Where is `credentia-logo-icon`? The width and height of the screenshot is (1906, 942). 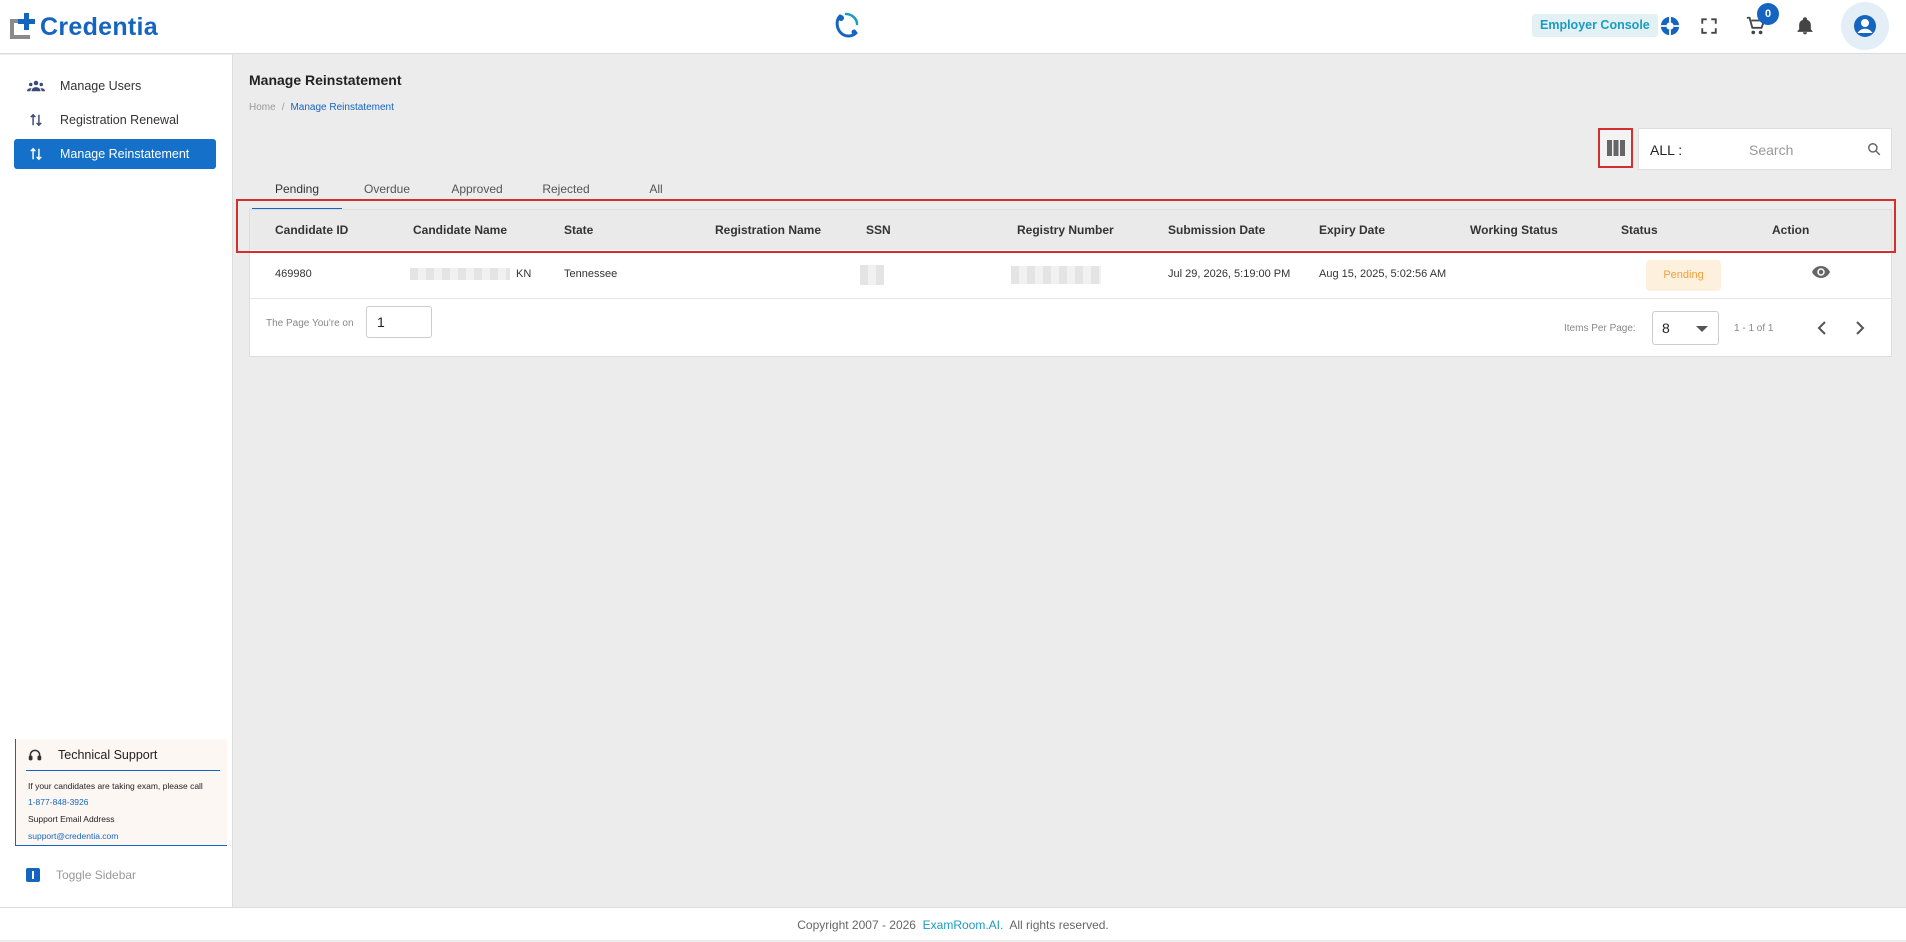 credentia-logo-icon is located at coordinates (24, 27).